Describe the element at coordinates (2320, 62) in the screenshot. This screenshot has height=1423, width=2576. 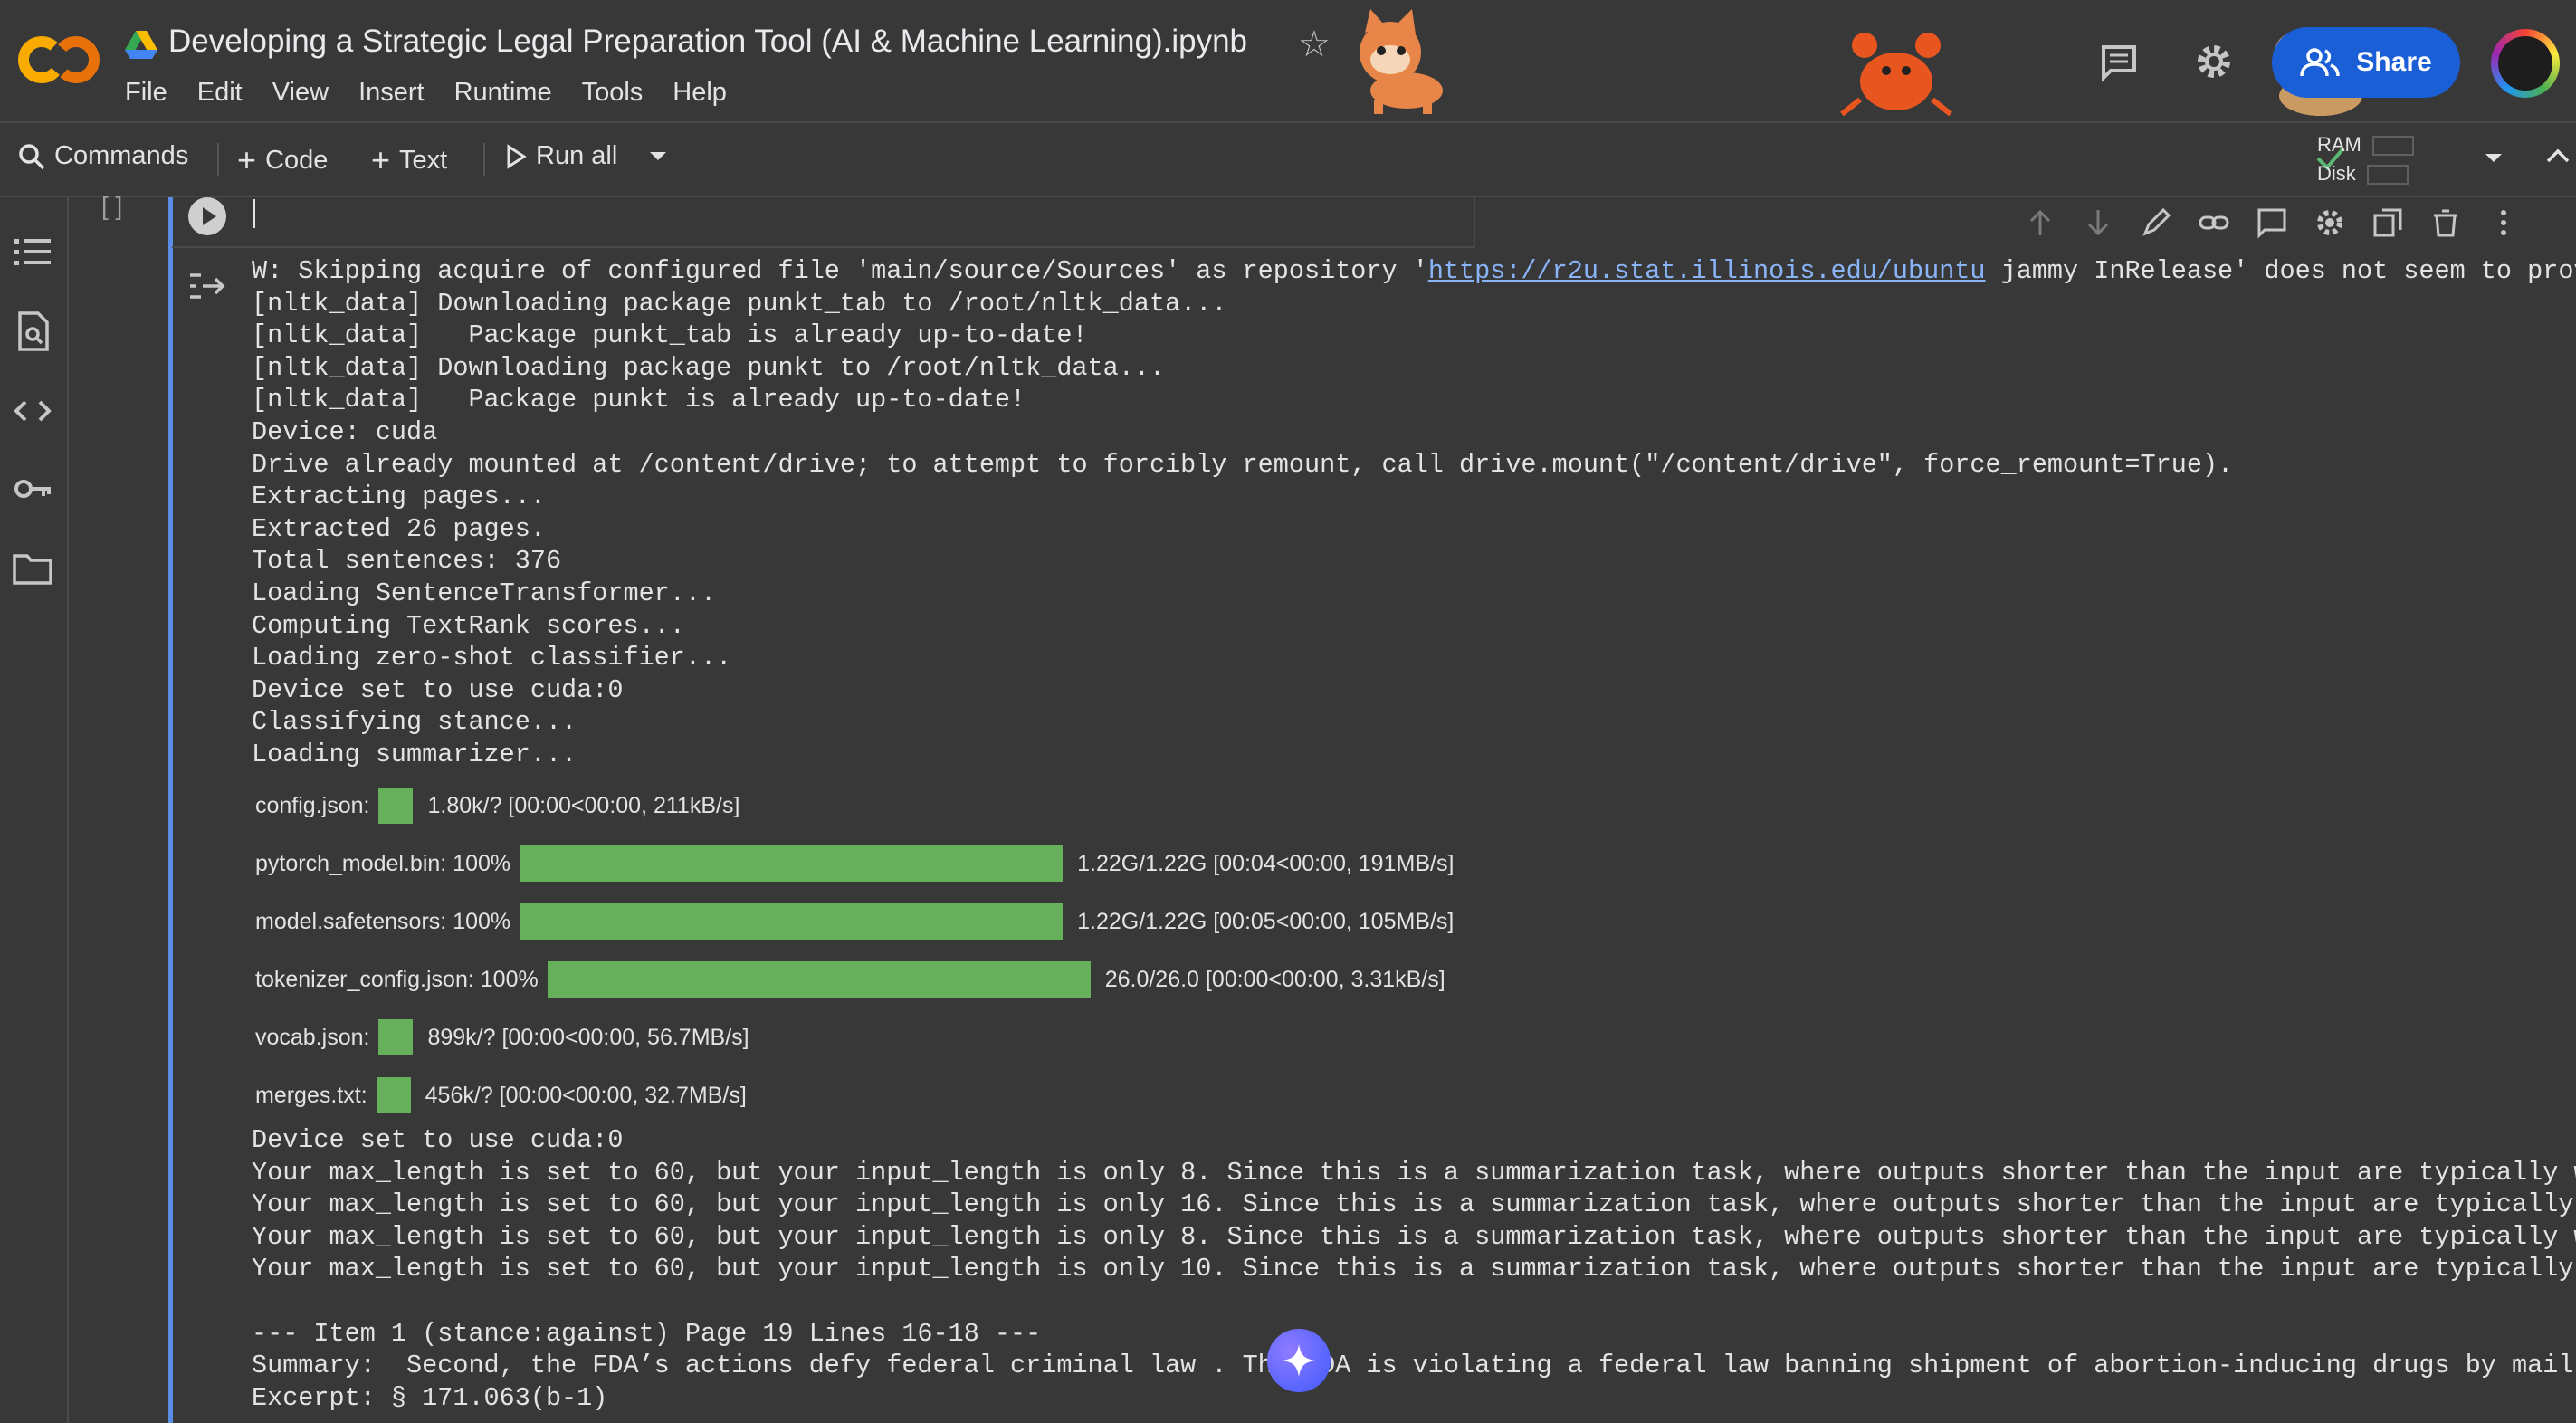
I see `people-icon` at that location.